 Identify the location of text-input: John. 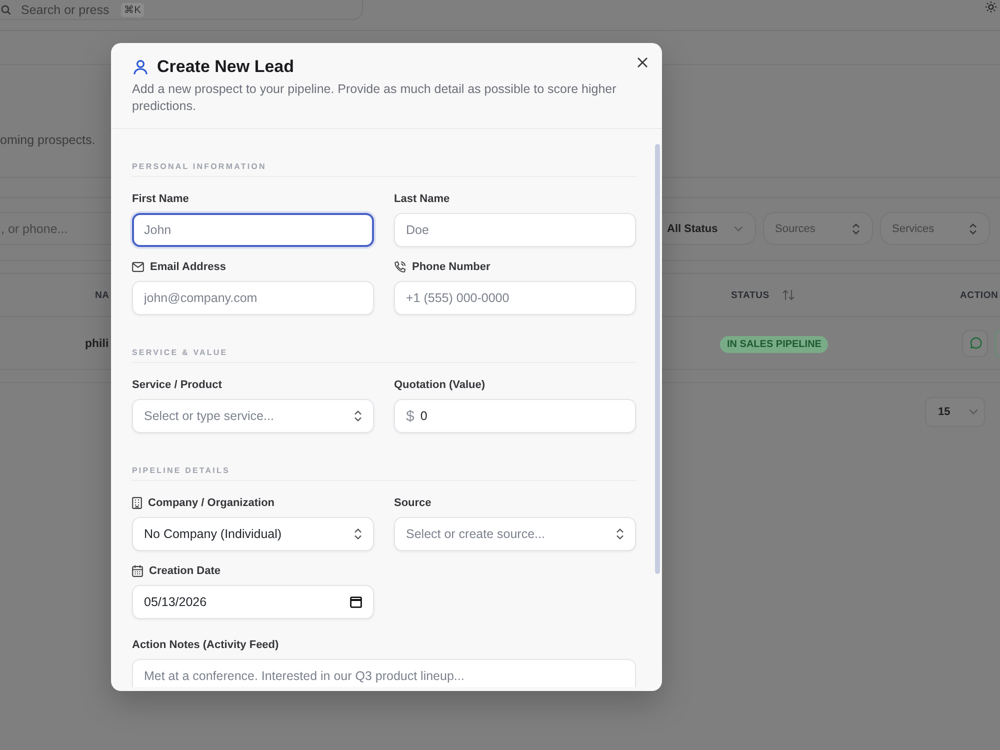
(253, 230).